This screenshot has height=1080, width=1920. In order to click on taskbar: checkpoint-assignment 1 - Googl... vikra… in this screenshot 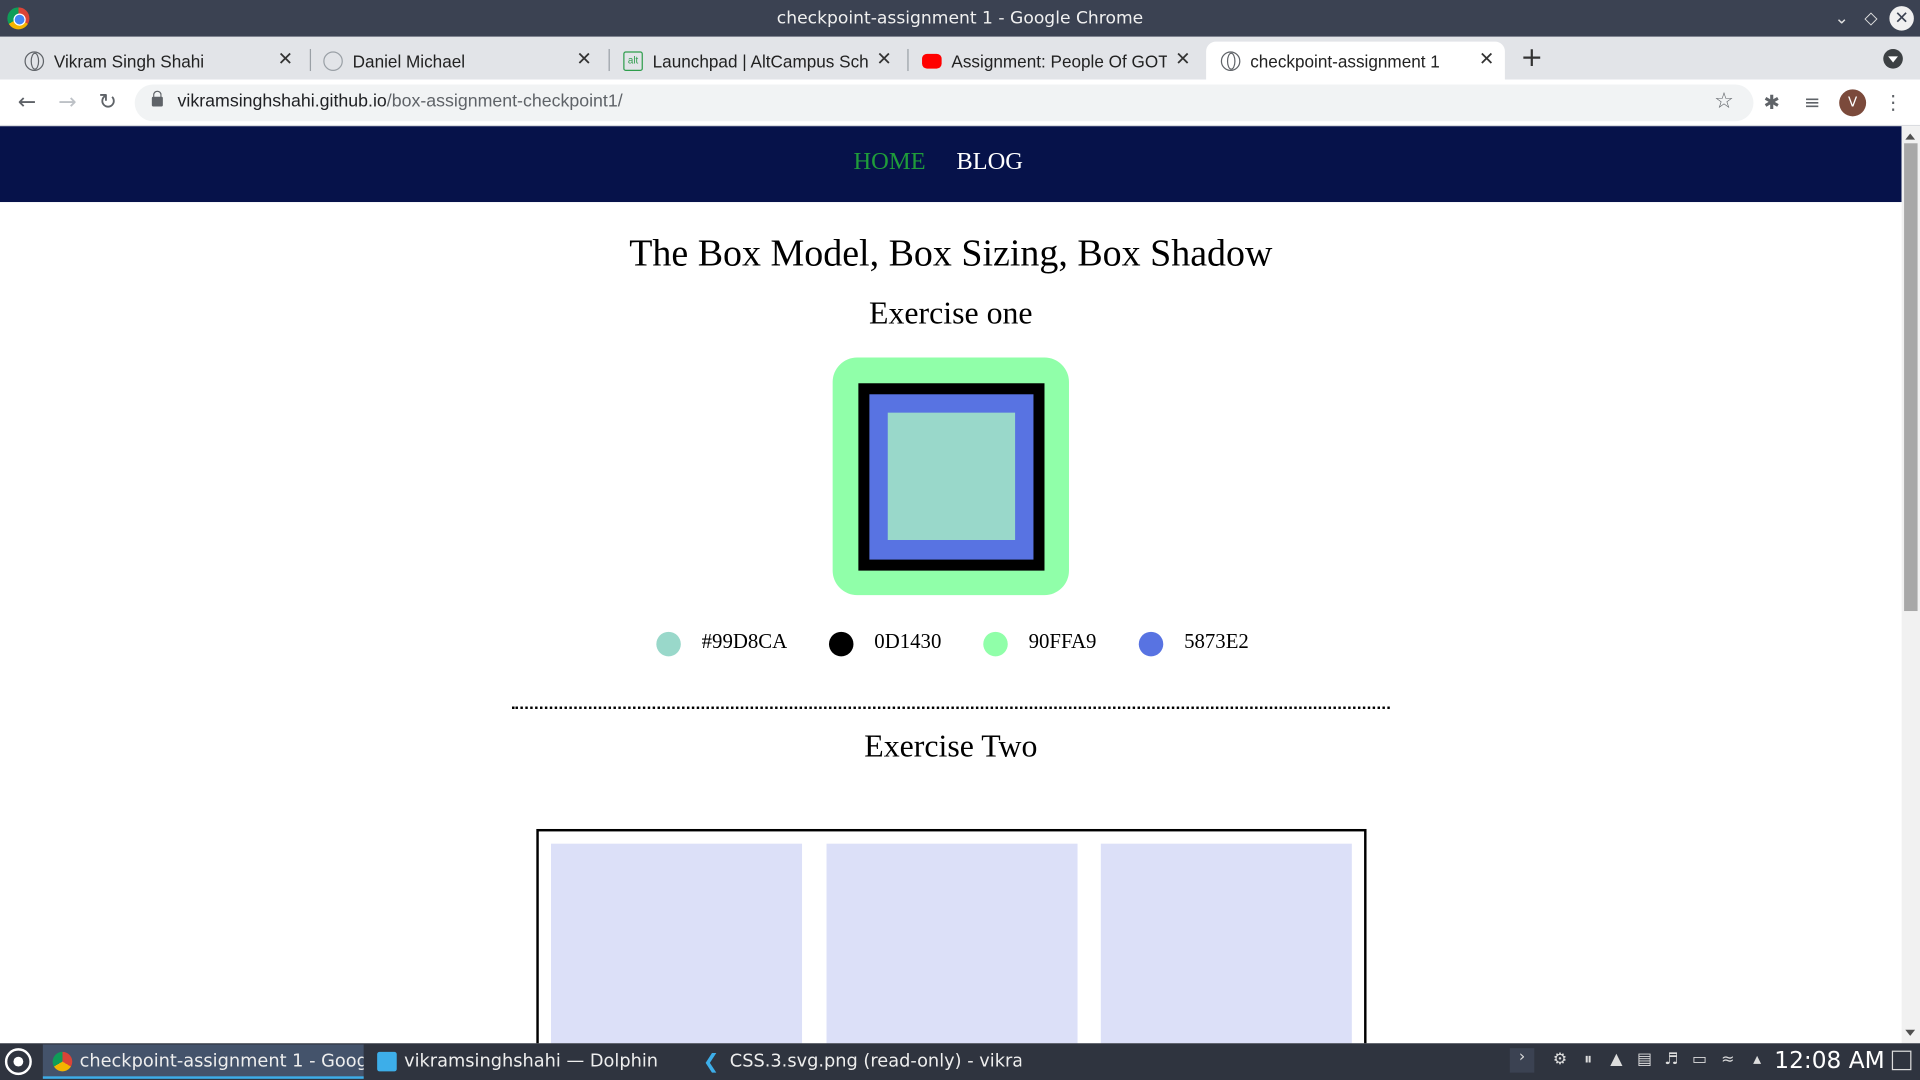, I will do `click(960, 1061)`.